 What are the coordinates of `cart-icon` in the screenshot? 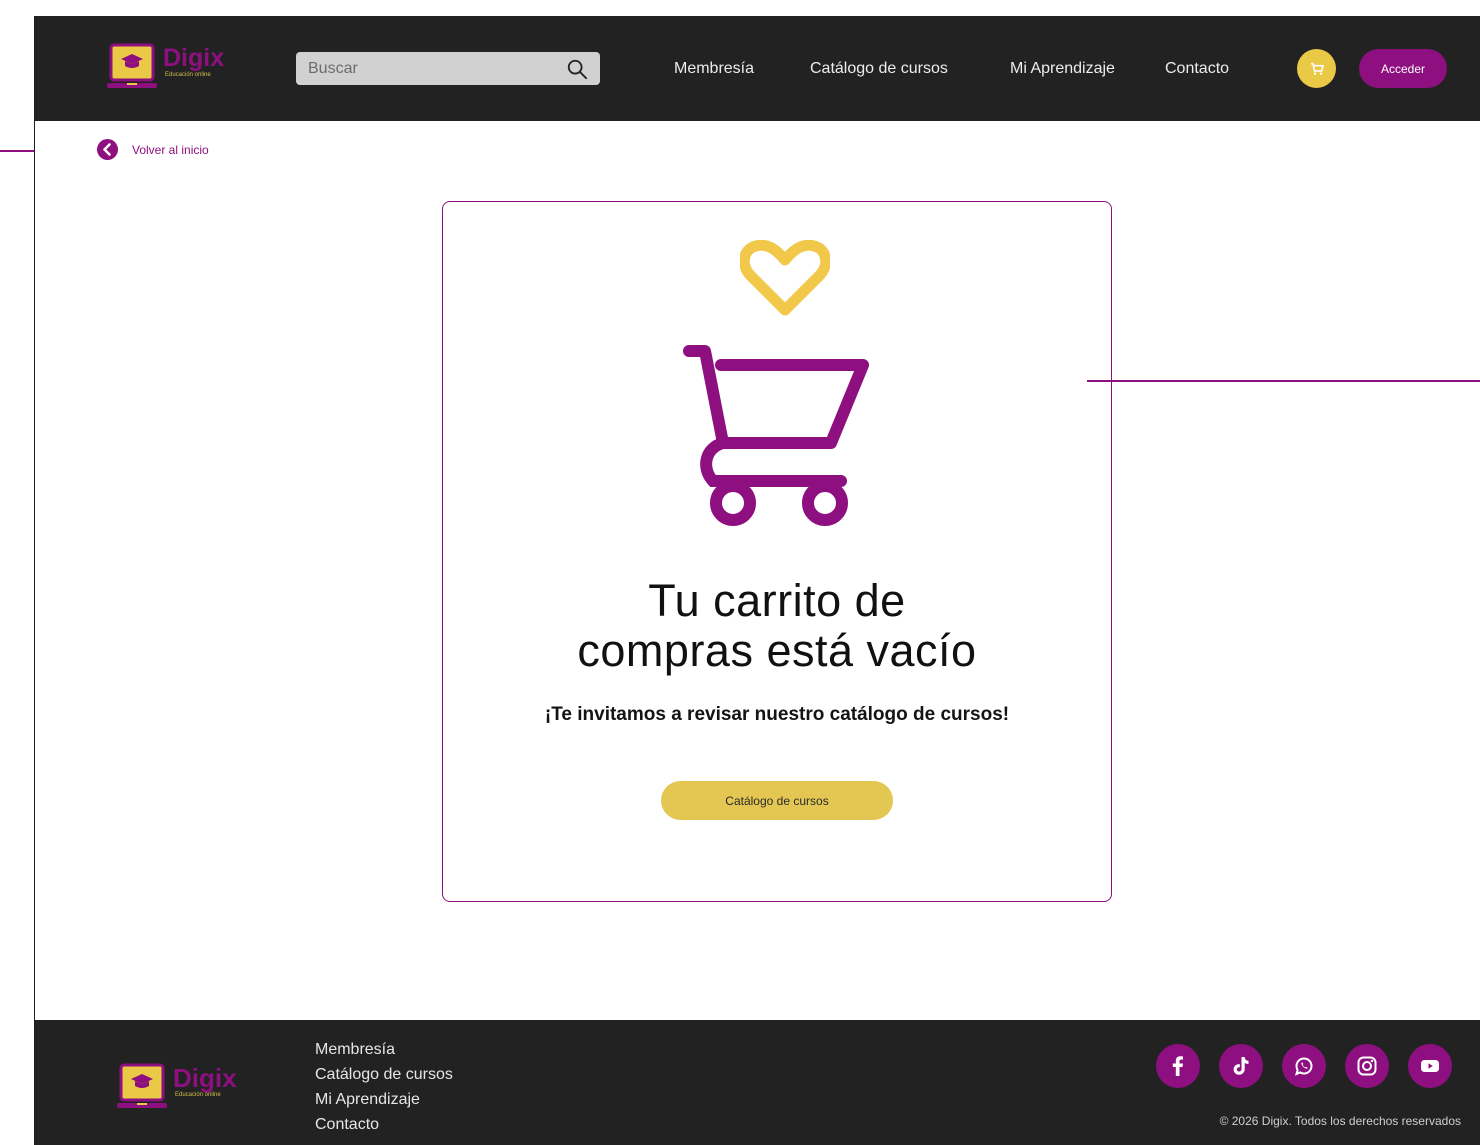 It's located at (1317, 68).